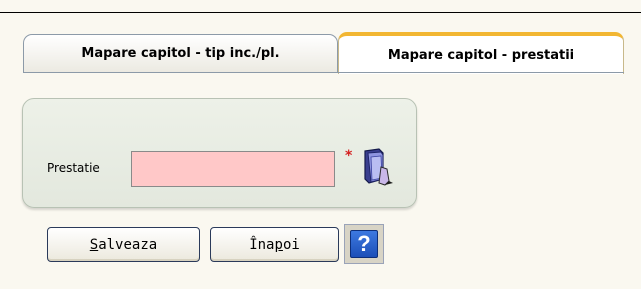 This screenshot has width=641, height=289. Describe the element at coordinates (349, 156) in the screenshot. I see `required-marker: *` at that location.